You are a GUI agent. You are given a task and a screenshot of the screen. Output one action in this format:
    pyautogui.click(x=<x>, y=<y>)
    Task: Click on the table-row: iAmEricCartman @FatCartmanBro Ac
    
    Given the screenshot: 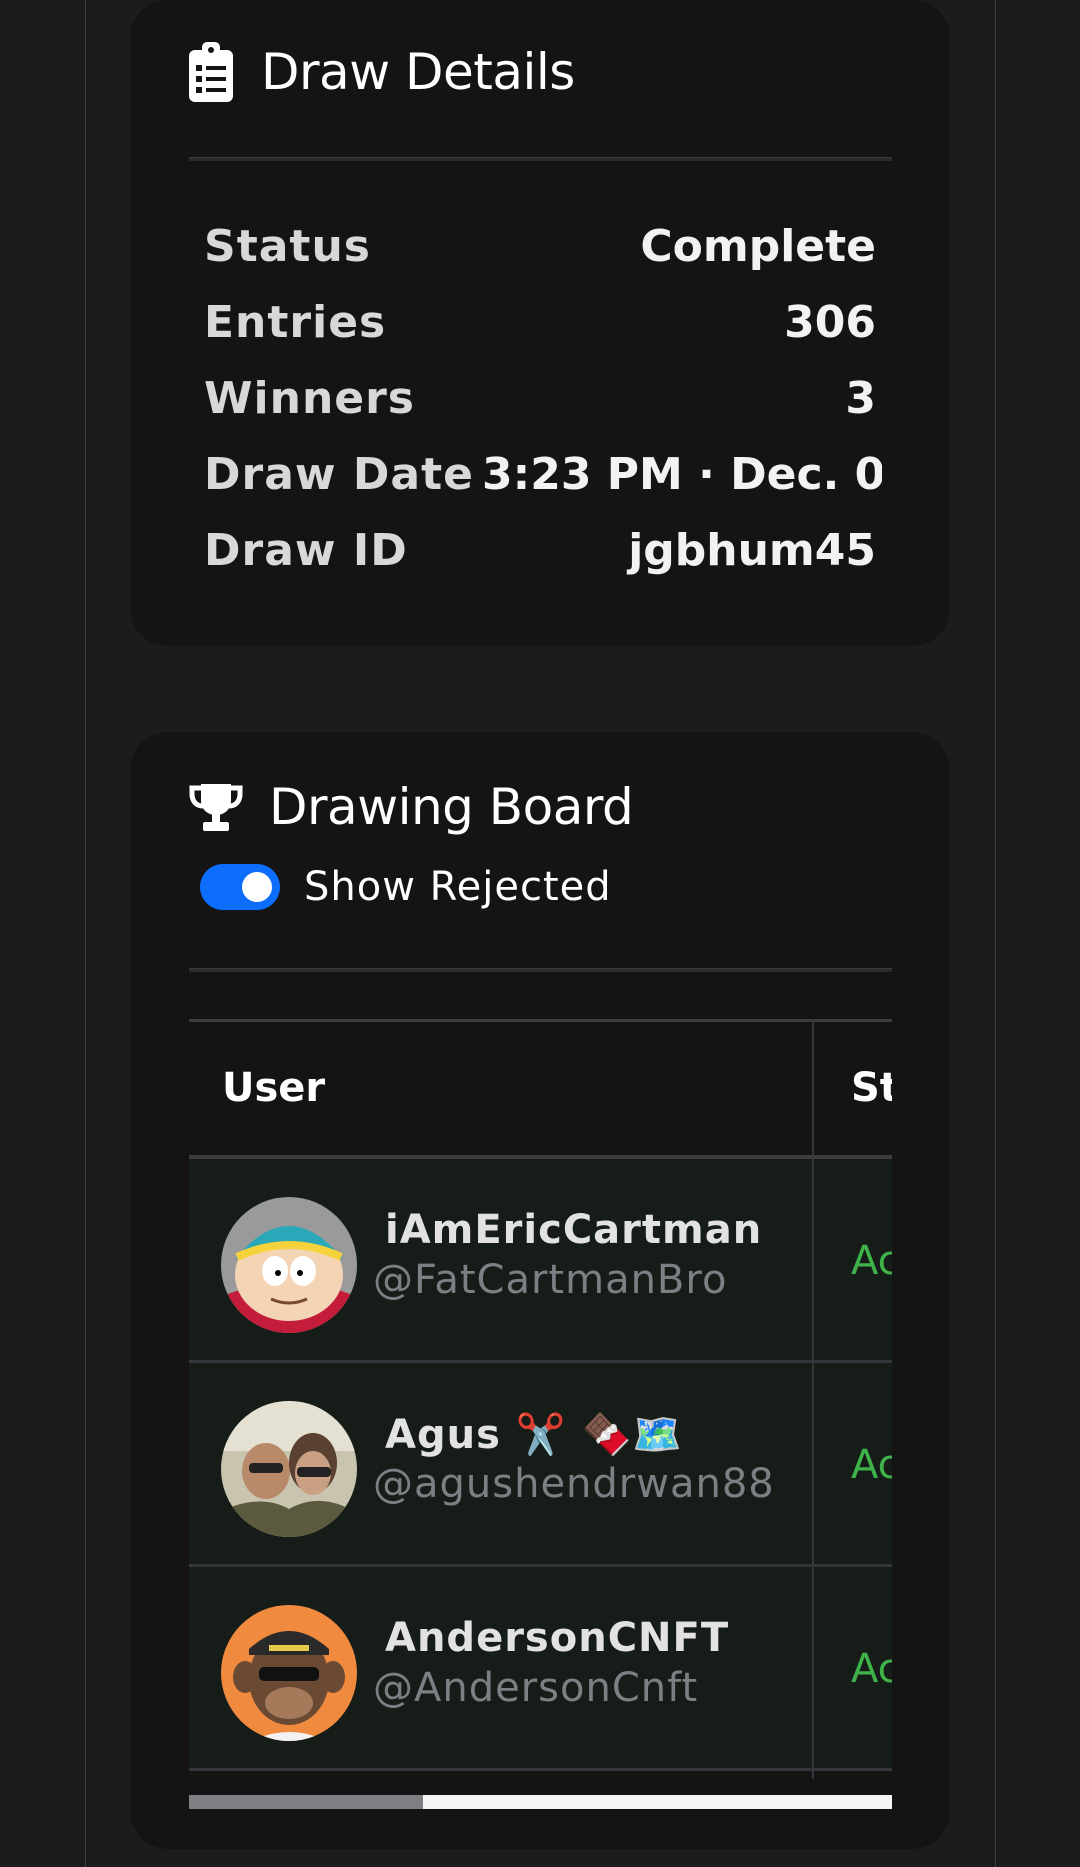 What is the action you would take?
    pyautogui.click(x=540, y=1261)
    